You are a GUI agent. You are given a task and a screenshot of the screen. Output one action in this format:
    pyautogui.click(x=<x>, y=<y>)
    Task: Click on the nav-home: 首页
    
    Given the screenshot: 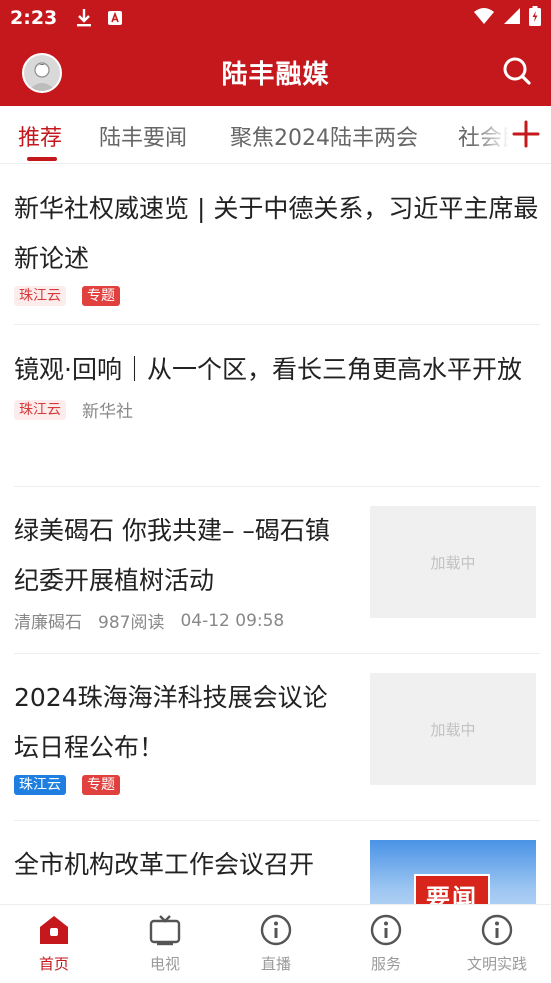 What is the action you would take?
    pyautogui.click(x=54, y=943)
    